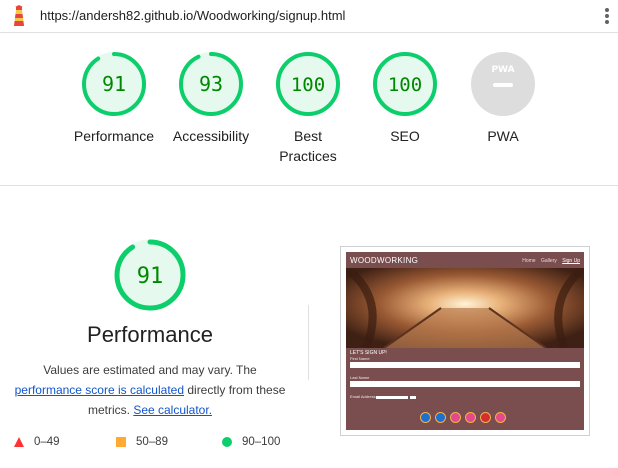 Image resolution: width=618 pixels, height=468 pixels. Describe the element at coordinates (440, 417) in the screenshot. I see `twitter-icon` at that location.